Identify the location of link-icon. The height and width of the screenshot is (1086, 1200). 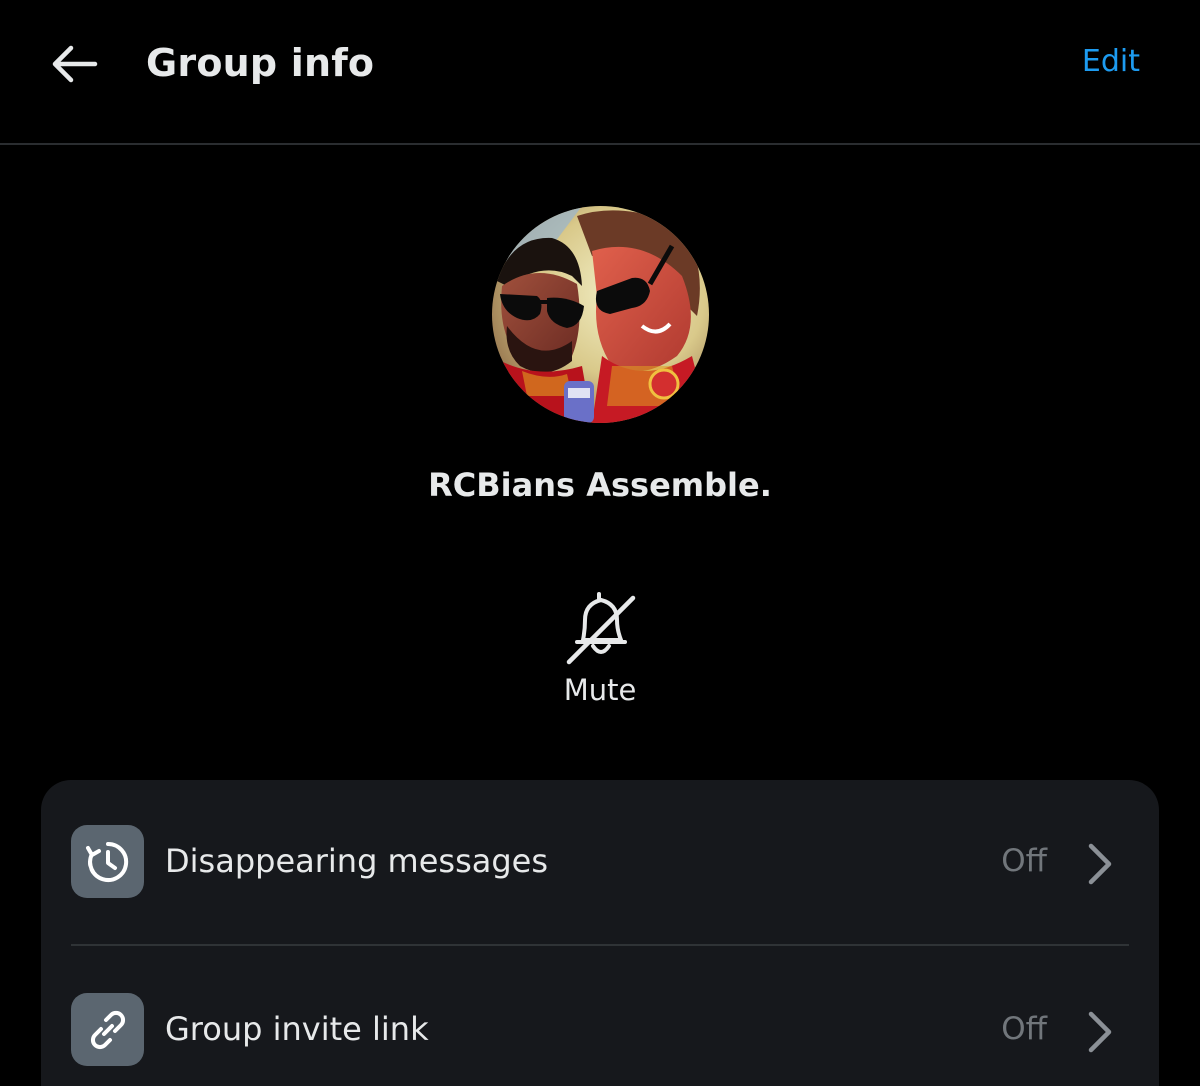
(107, 1029).